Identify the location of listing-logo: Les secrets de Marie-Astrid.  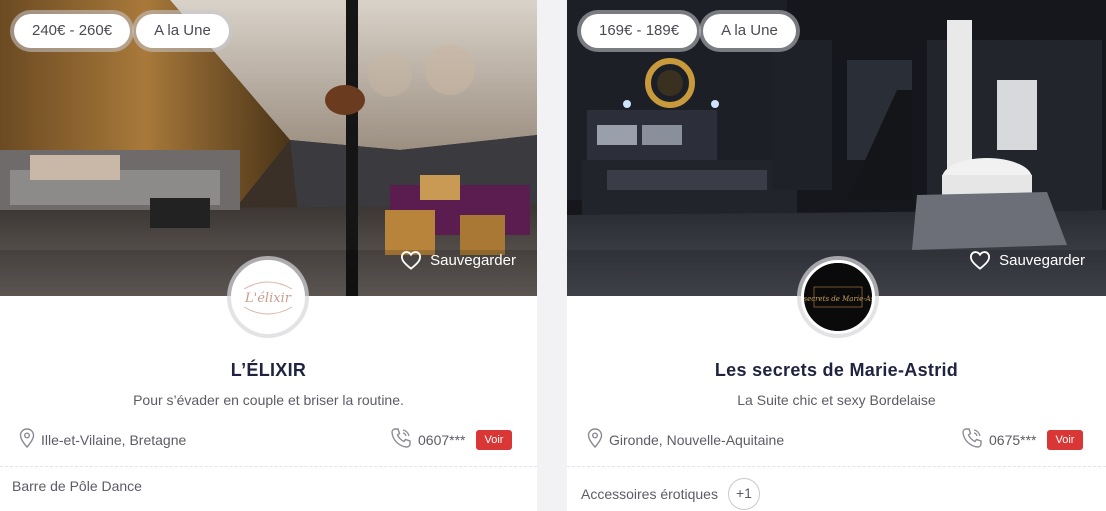
(838, 297).